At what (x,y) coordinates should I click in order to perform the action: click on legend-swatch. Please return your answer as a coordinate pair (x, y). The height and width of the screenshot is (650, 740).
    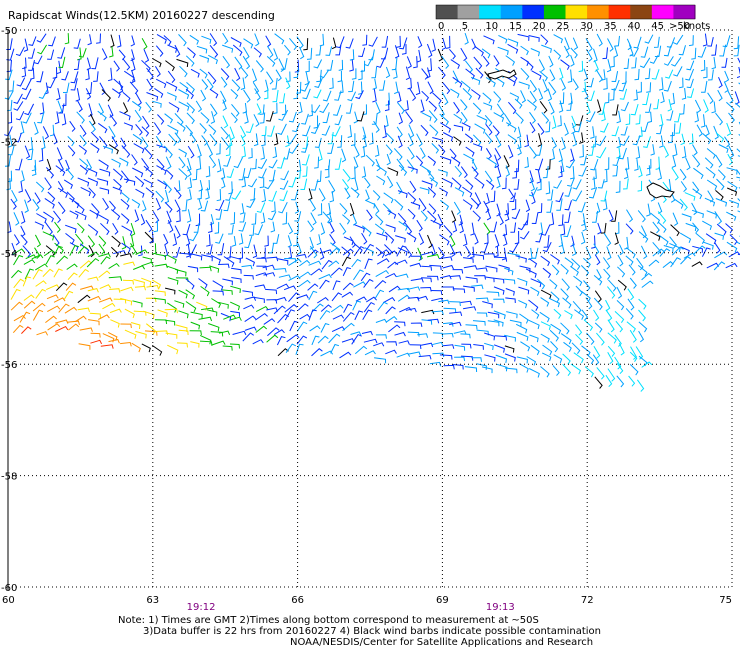
    Looking at the image, I should click on (641, 12).